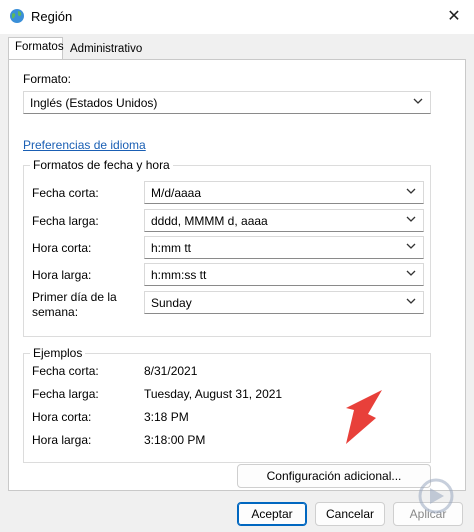 The height and width of the screenshot is (532, 474). I want to click on example-short-time-label: Hora corta:, so click(62, 417).